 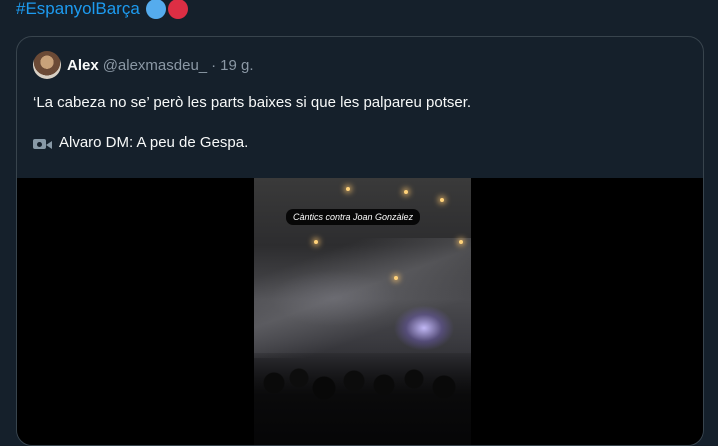 I want to click on timestamp: 19 g., so click(x=236, y=65).